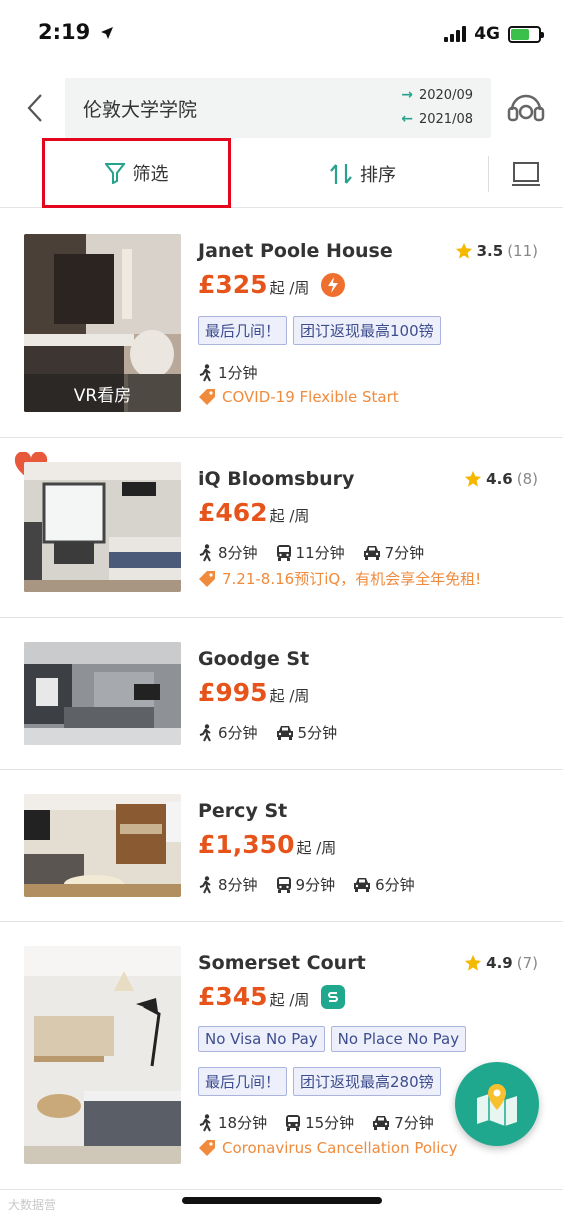 The image size is (563, 1218). I want to click on location-arrow-icon, so click(106, 33).